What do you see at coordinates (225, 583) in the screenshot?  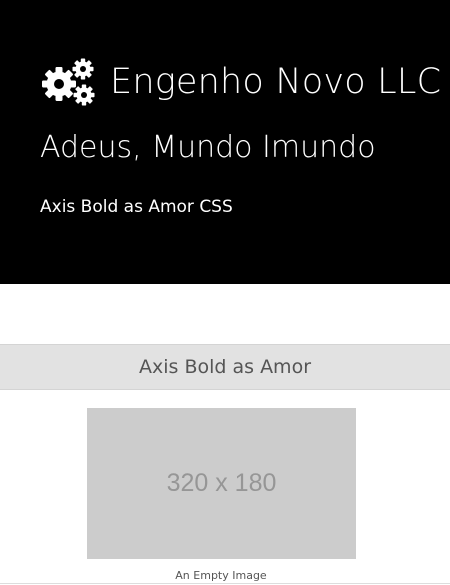 I see `divider` at bounding box center [225, 583].